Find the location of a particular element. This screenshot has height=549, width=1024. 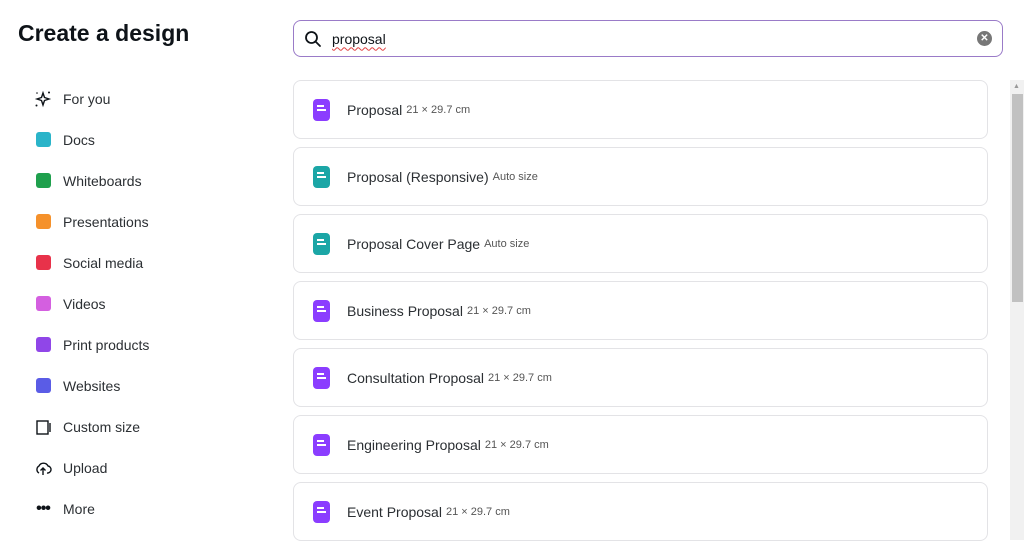

sidebar-item-label: Websites is located at coordinates (92, 385).